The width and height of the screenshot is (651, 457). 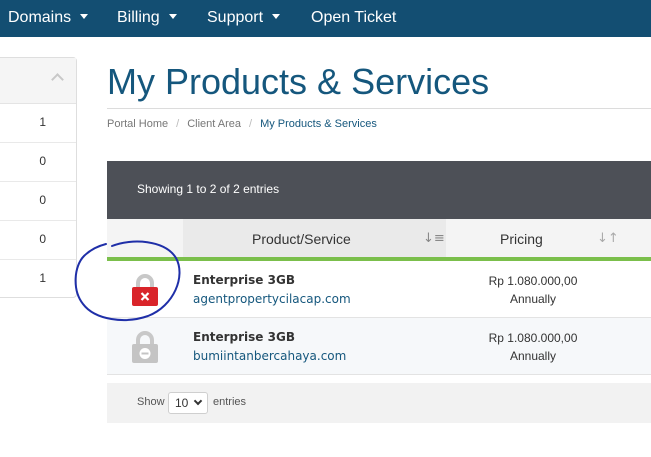 I want to click on table-footer: Show 10 entries, so click(x=379, y=403).